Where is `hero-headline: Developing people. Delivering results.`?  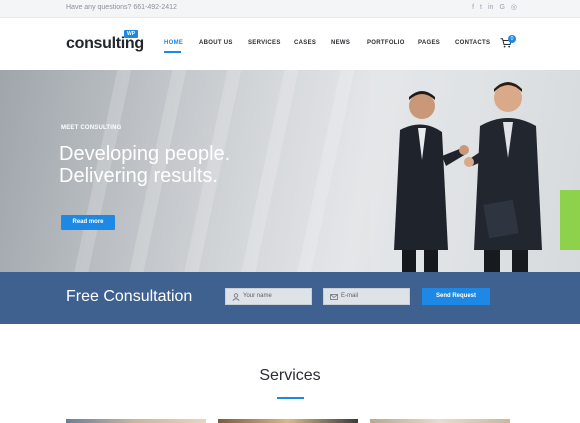
hero-headline: Developing people. Delivering results. is located at coordinates (144, 165).